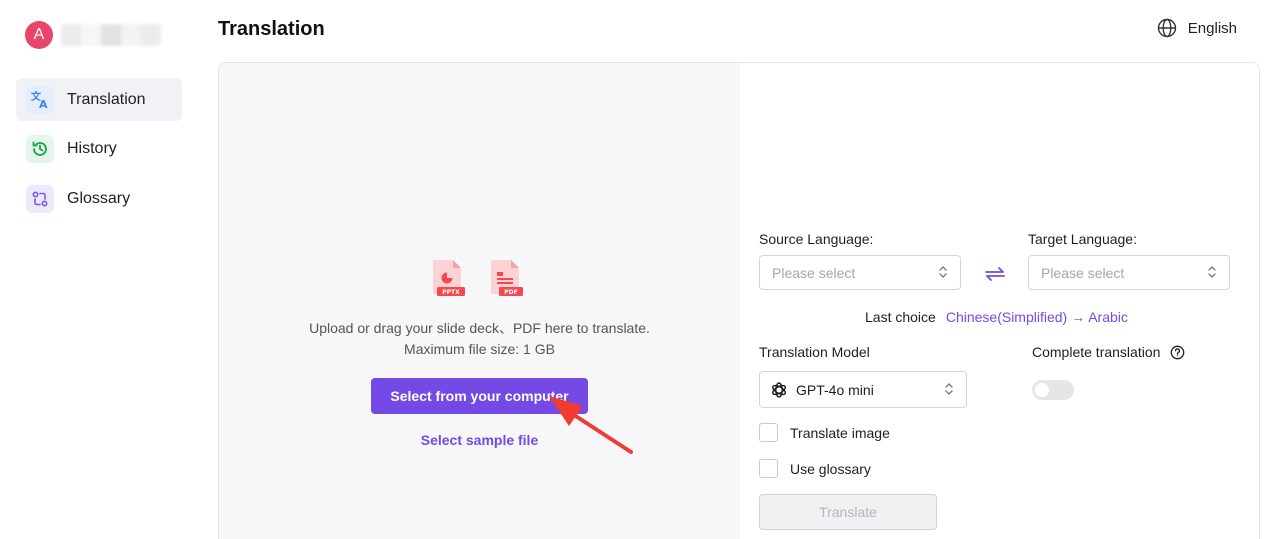 The image size is (1280, 539). Describe the element at coordinates (1167, 28) in the screenshot. I see `globe-icon` at that location.